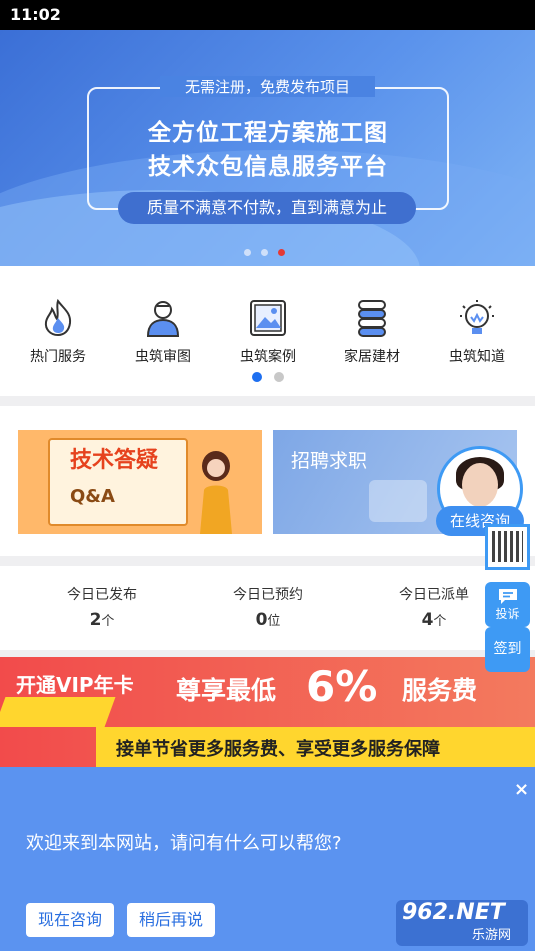 The image size is (535, 951). What do you see at coordinates (268, 595) in the screenshot?
I see `stat-label: 今日已预约` at bounding box center [268, 595].